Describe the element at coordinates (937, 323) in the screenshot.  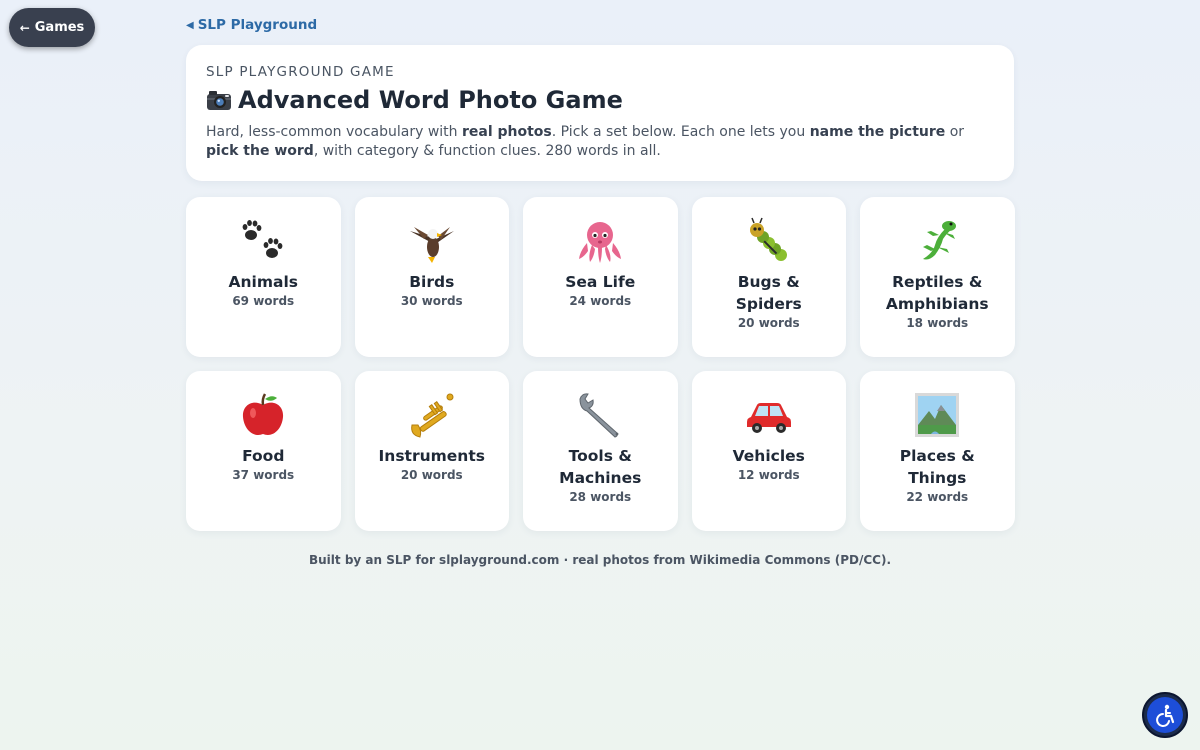
I see `category-count: 18 words` at that location.